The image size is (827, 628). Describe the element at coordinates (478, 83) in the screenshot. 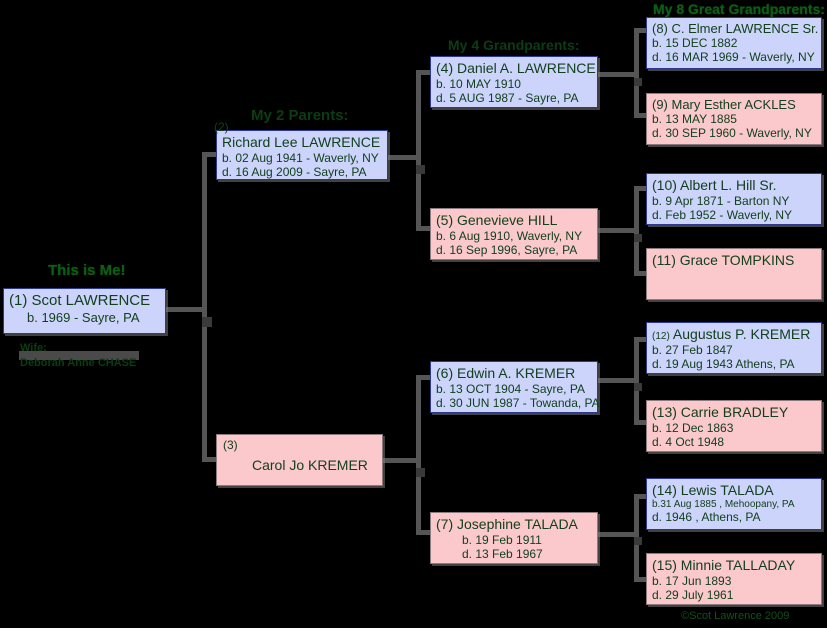

I see `person-4-birth: b. 10 MAY 1910` at that location.